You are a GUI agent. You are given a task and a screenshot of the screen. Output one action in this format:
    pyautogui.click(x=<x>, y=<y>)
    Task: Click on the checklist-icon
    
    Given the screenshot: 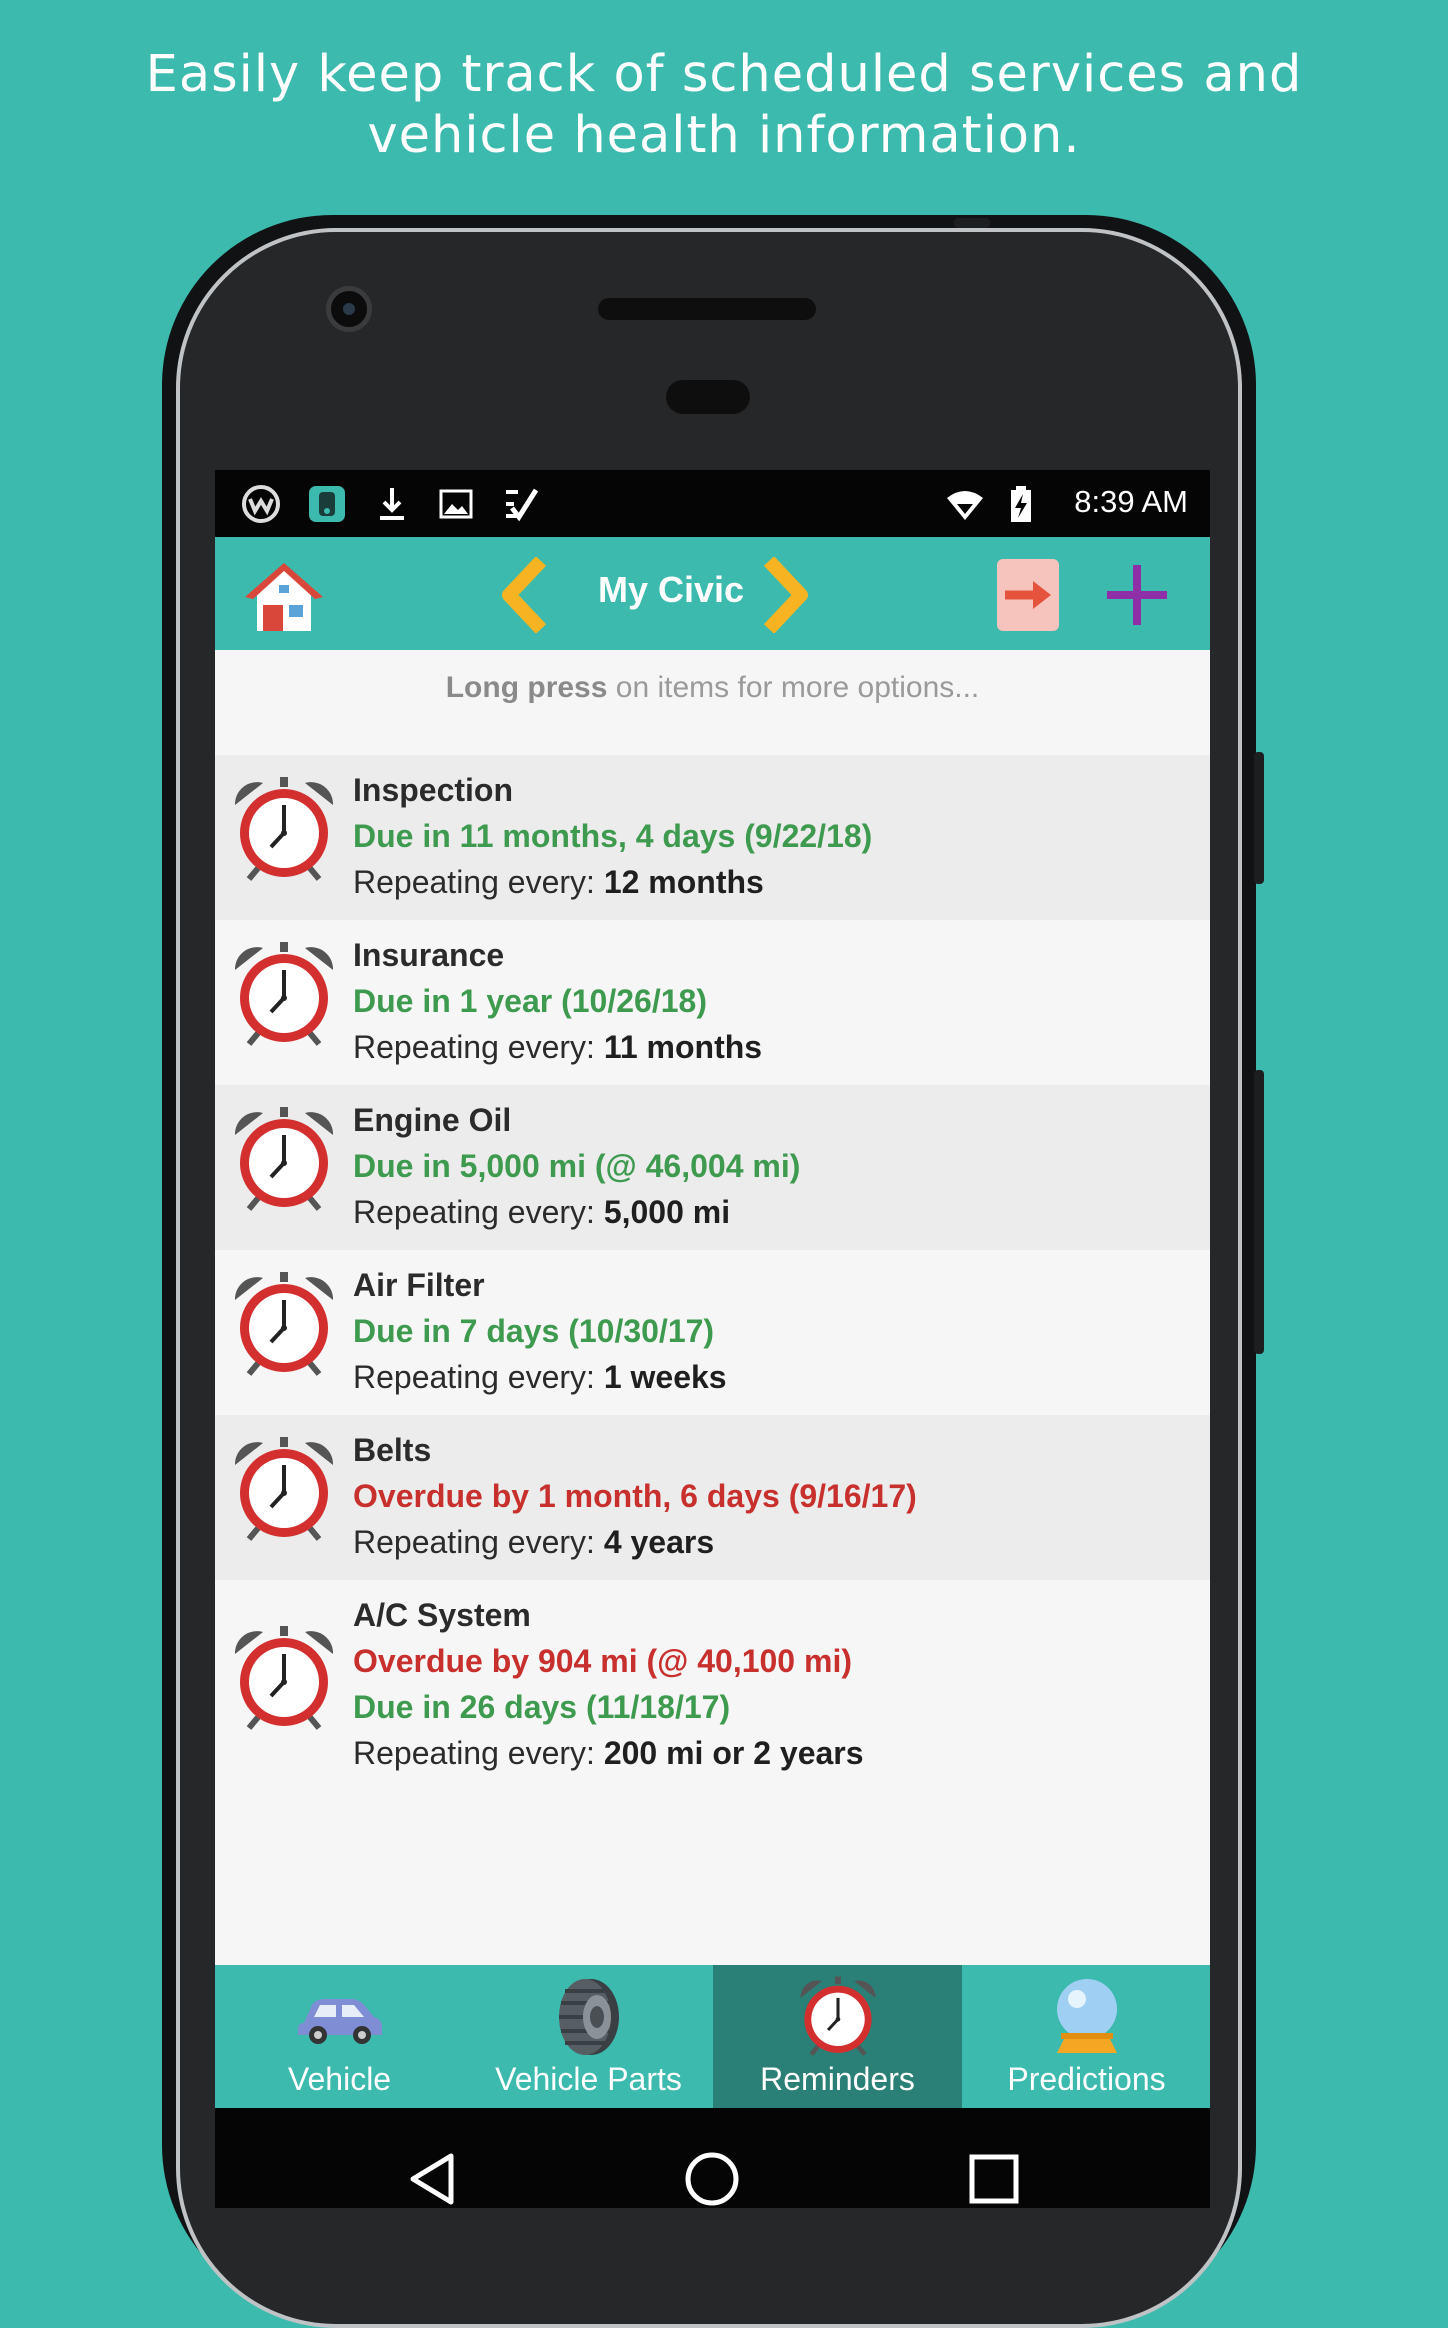 What is the action you would take?
    pyautogui.click(x=522, y=505)
    